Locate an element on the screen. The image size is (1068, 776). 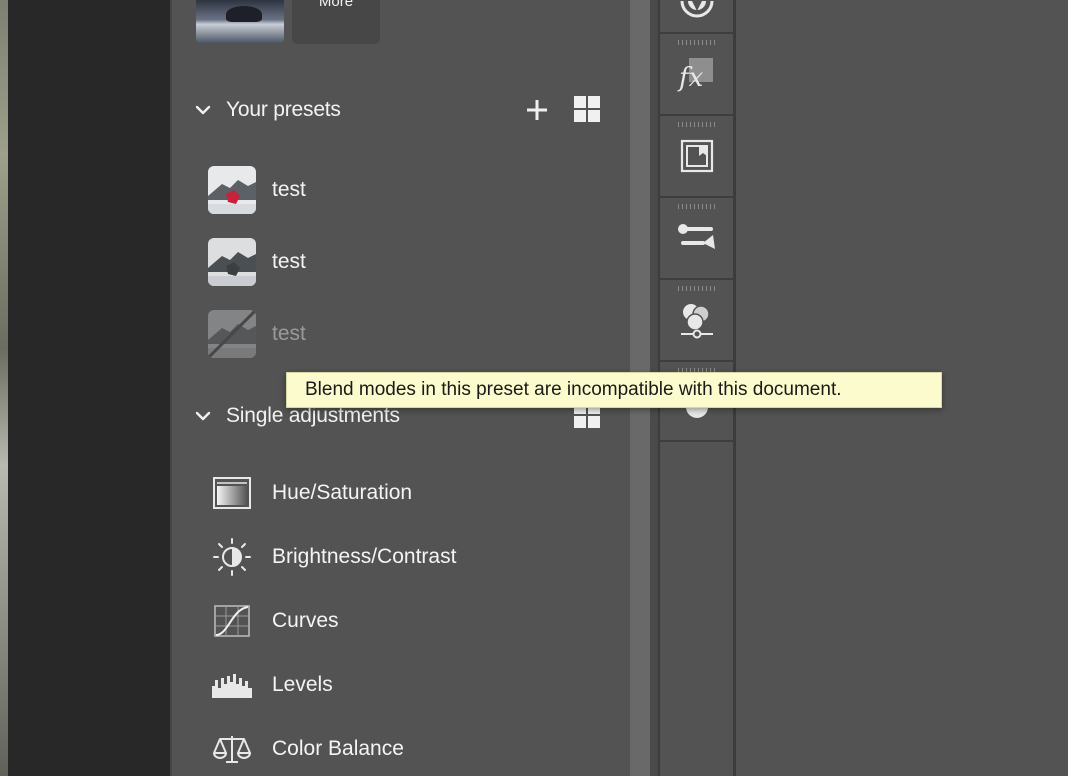
adjustment-color-balance: Color Balance is located at coordinates (308, 749).